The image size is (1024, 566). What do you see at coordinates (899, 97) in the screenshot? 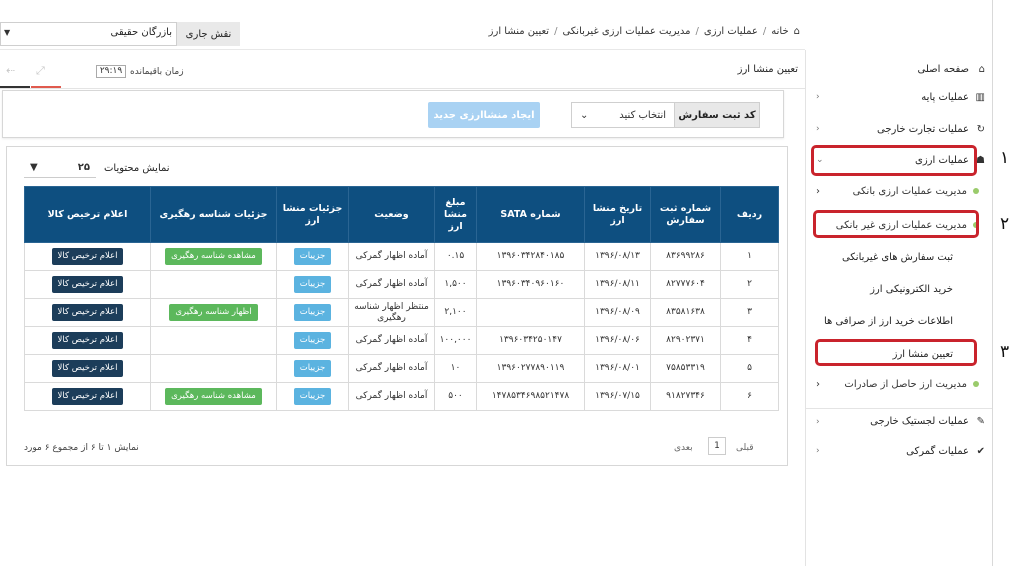
I see `sidebar-item-base-ops: ▥ عملیات پایه ‹` at bounding box center [899, 97].